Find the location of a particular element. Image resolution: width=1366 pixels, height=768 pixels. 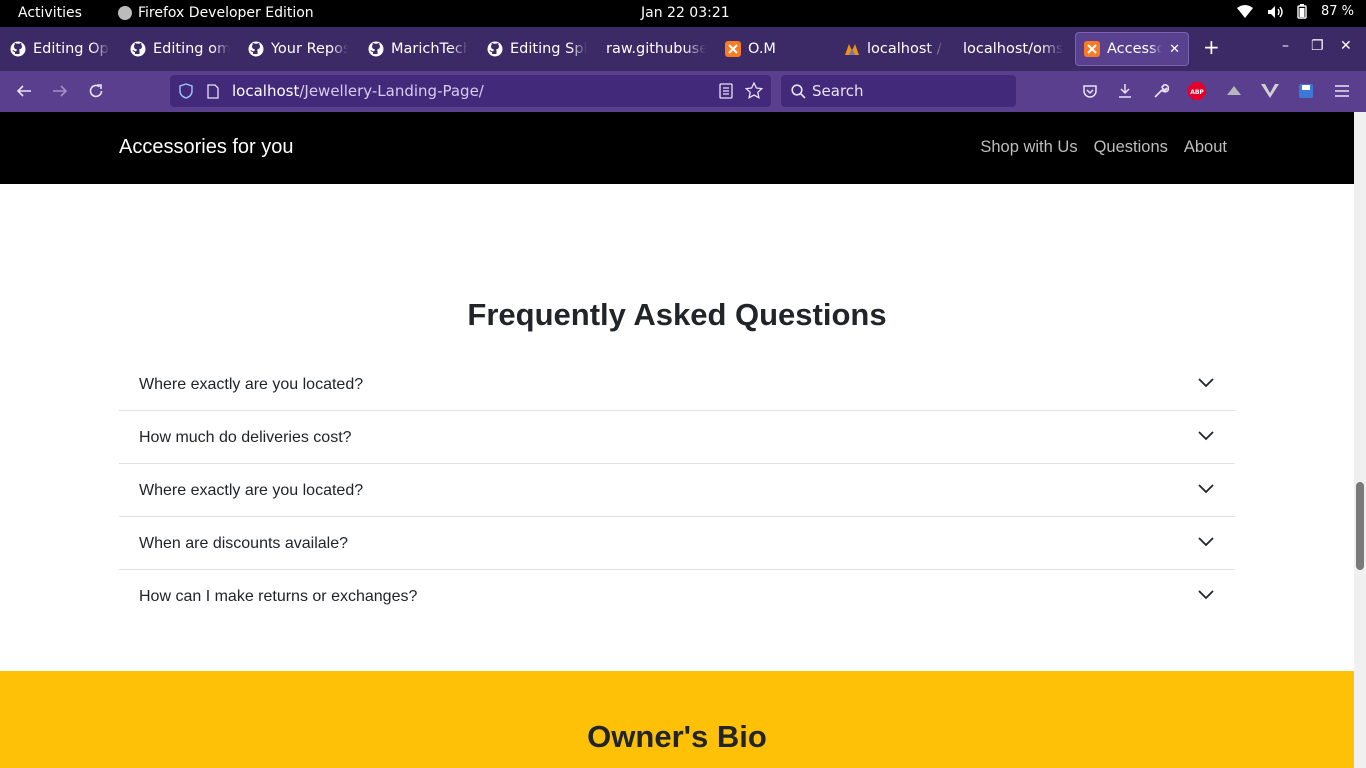

tab-active: Accessori ✕ is located at coordinates (1132, 49).